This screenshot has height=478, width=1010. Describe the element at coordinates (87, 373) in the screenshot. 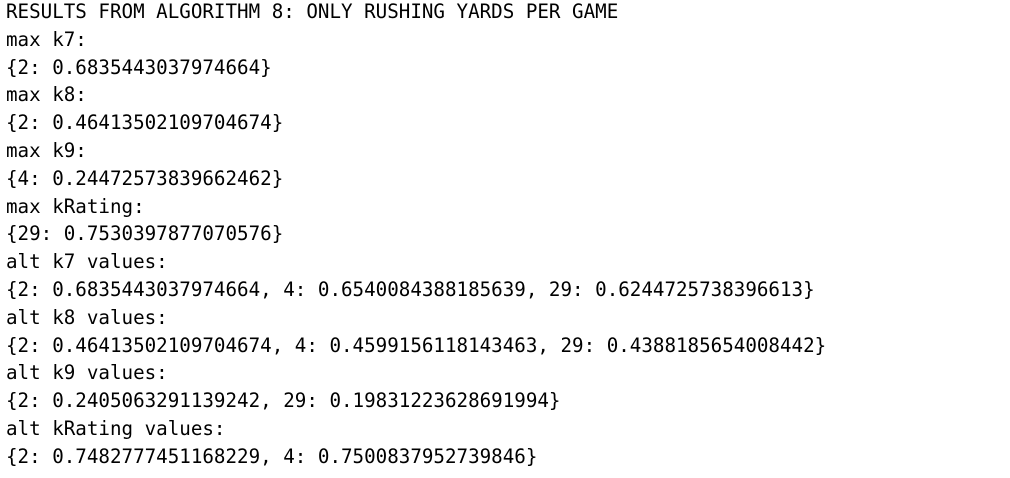

I see `alt-k9-label: alt k9 values:` at that location.